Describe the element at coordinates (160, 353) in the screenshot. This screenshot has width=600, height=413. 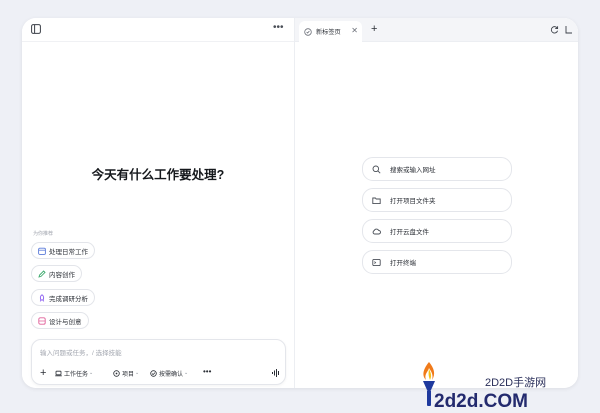
I see `chat-input` at that location.